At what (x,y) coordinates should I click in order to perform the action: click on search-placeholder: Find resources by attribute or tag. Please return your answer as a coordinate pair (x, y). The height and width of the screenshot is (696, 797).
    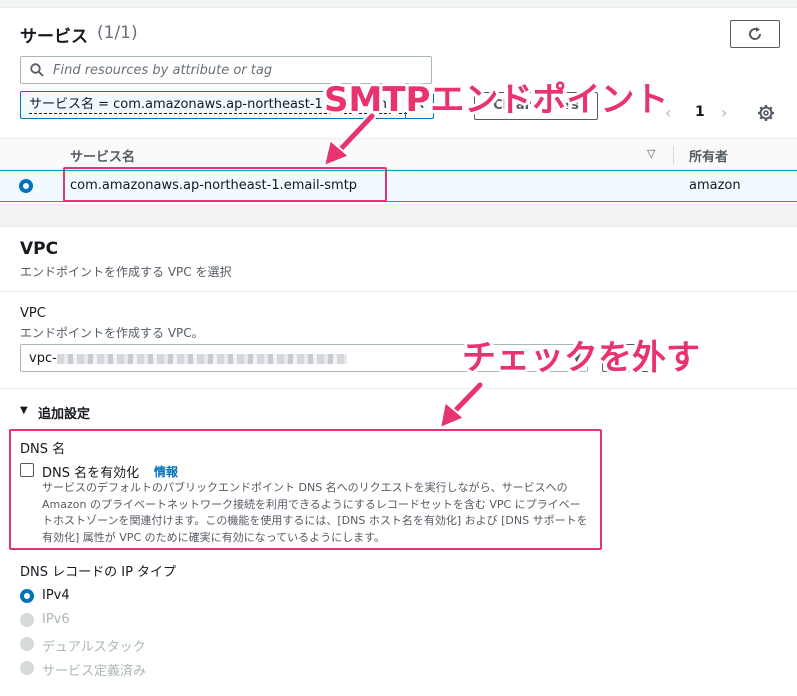
    Looking at the image, I should click on (163, 70).